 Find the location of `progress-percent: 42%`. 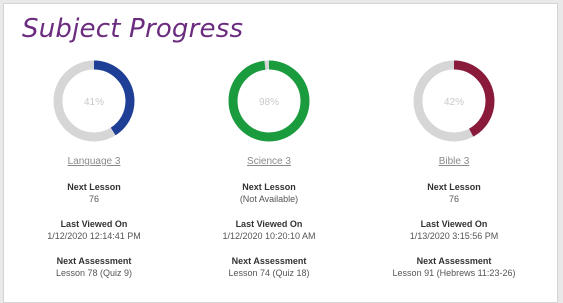

progress-percent: 42% is located at coordinates (454, 102).